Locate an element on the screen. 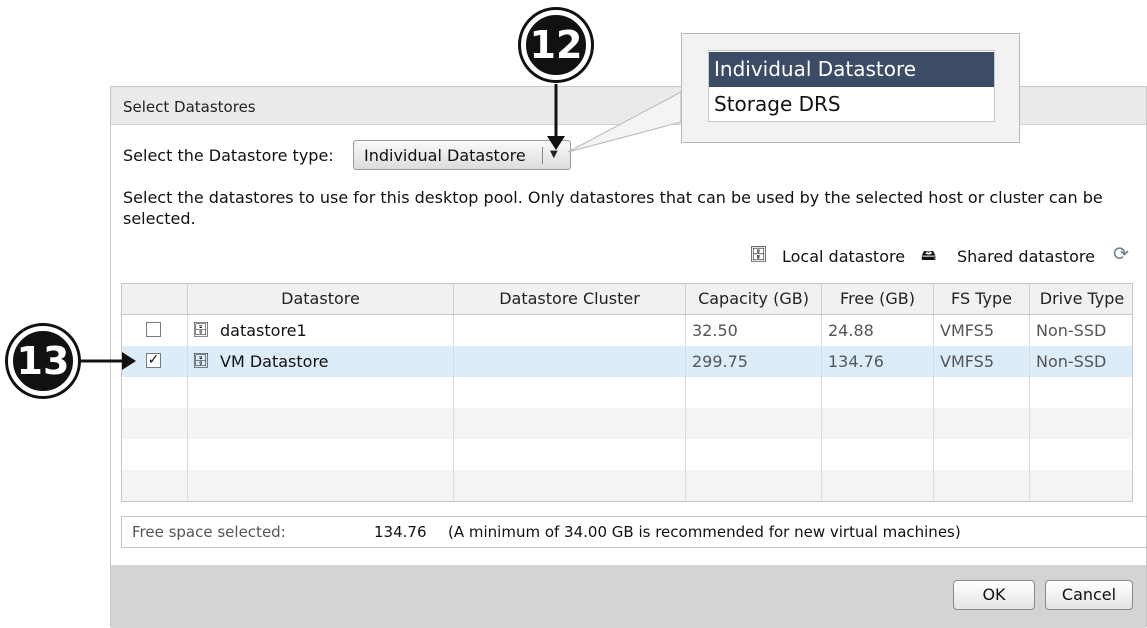 The width and height of the screenshot is (1147, 628). option-storage-drs: Storage DRS is located at coordinates (851, 104).